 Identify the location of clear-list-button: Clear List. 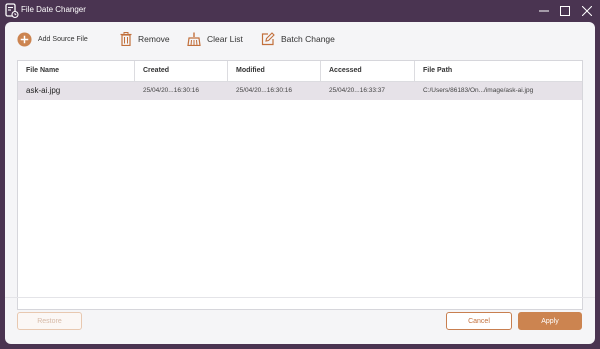
(215, 39).